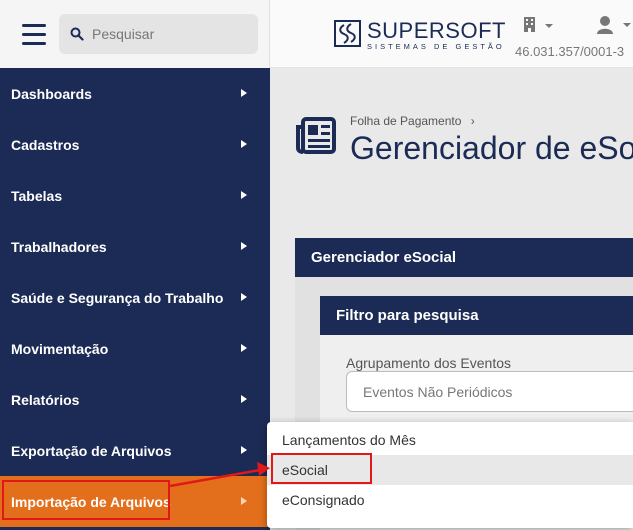 Image resolution: width=633 pixels, height=530 pixels. I want to click on submenu-item-econsignado: eConsignado, so click(450, 500).